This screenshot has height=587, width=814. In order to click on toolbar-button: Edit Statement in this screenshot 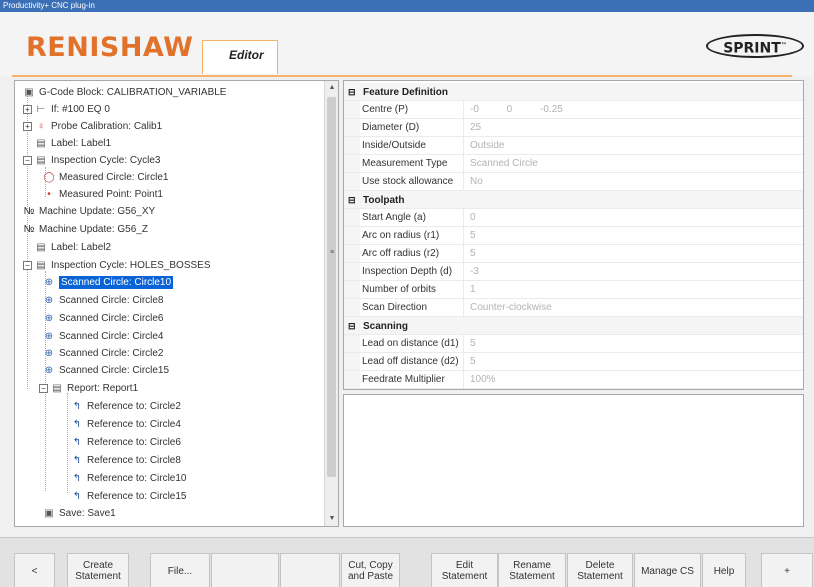, I will do `click(464, 570)`.